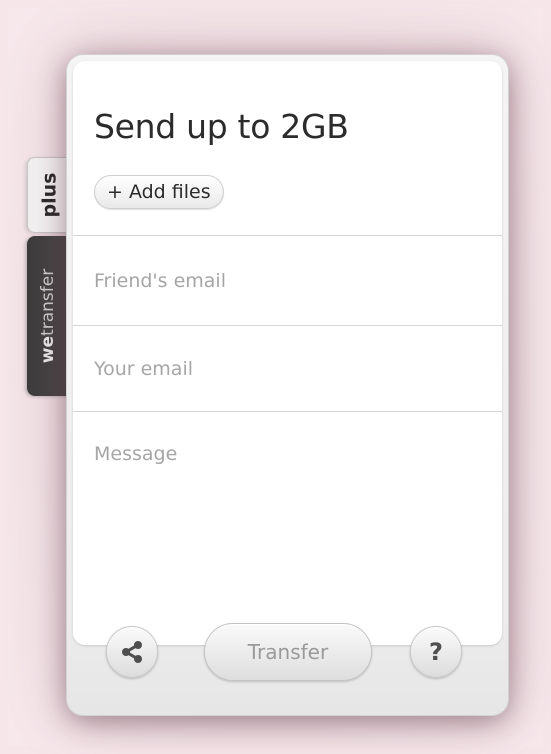  Describe the element at coordinates (287, 368) in the screenshot. I see `your-email-field` at that location.